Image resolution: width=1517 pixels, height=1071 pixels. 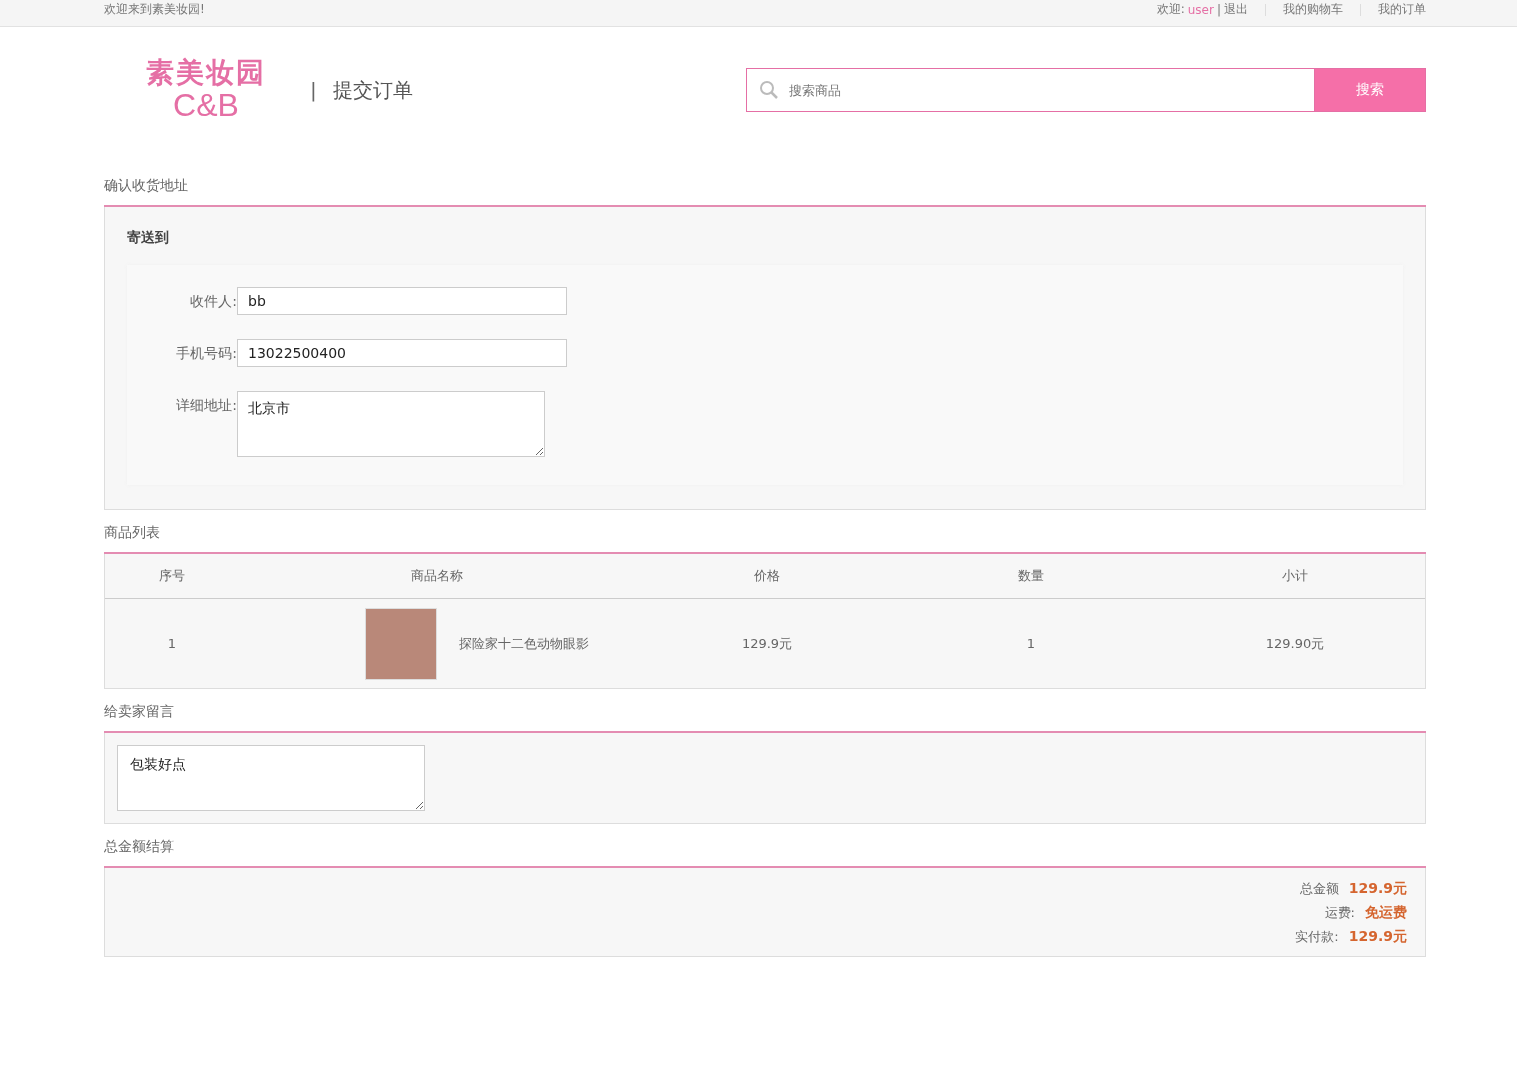 What do you see at coordinates (402, 301) in the screenshot?
I see `input-field: bb` at bounding box center [402, 301].